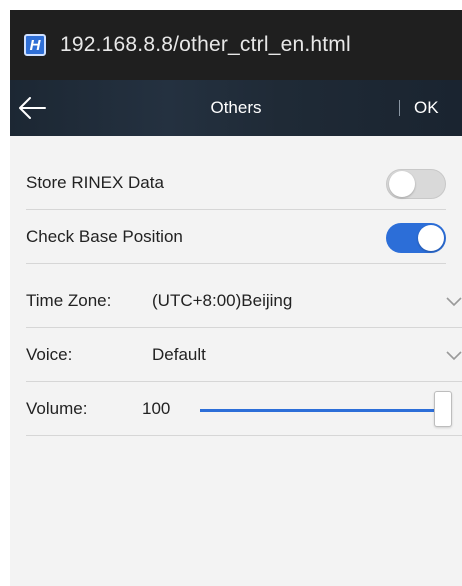  I want to click on site-favicon-icon: H, so click(35, 45).